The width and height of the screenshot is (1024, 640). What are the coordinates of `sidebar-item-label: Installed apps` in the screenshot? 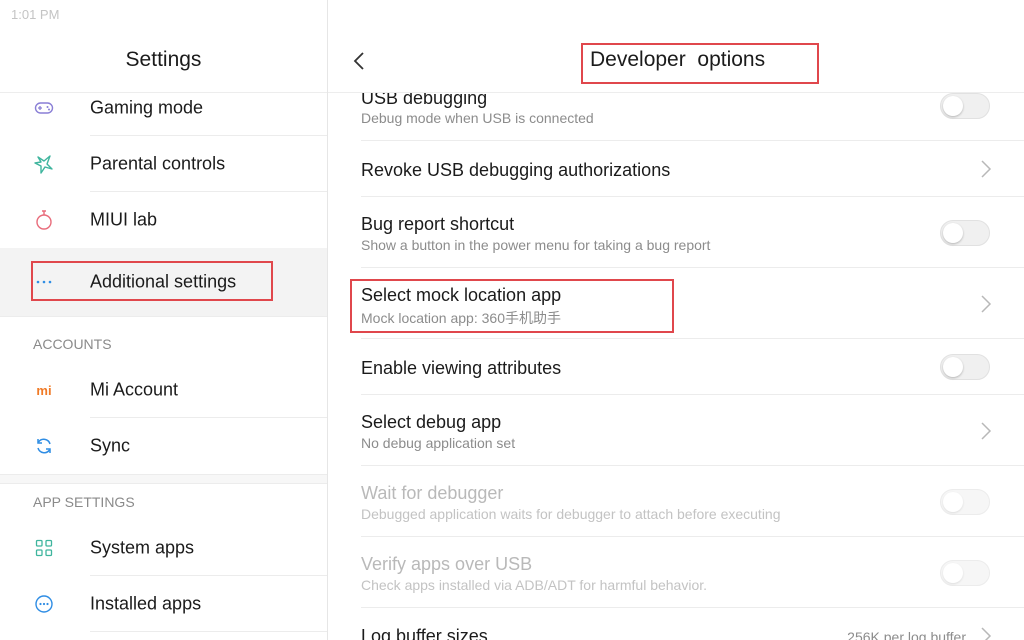 It's located at (146, 603).